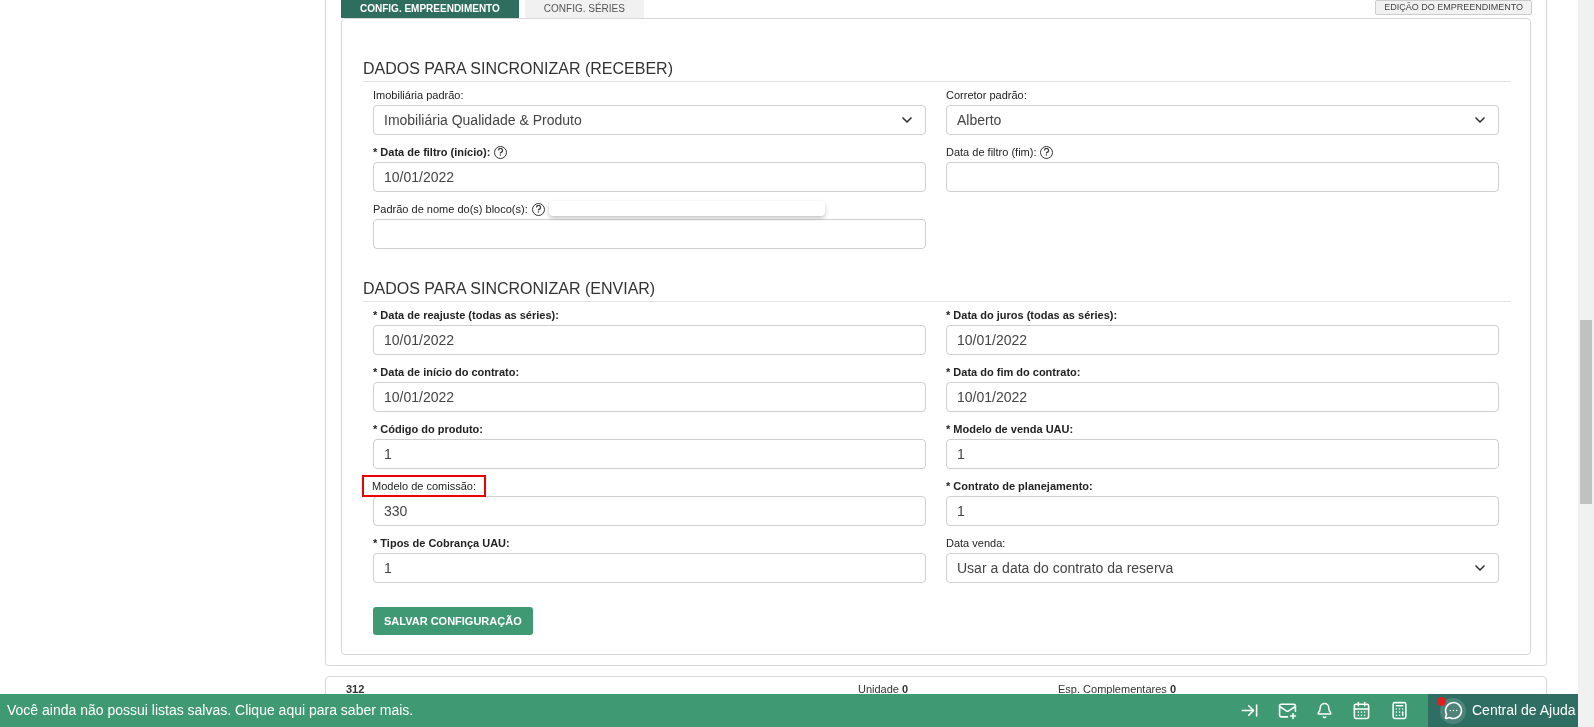 The image size is (1594, 727). What do you see at coordinates (1503, 710) in the screenshot?
I see `help-center-button: Central de Ajuda` at bounding box center [1503, 710].